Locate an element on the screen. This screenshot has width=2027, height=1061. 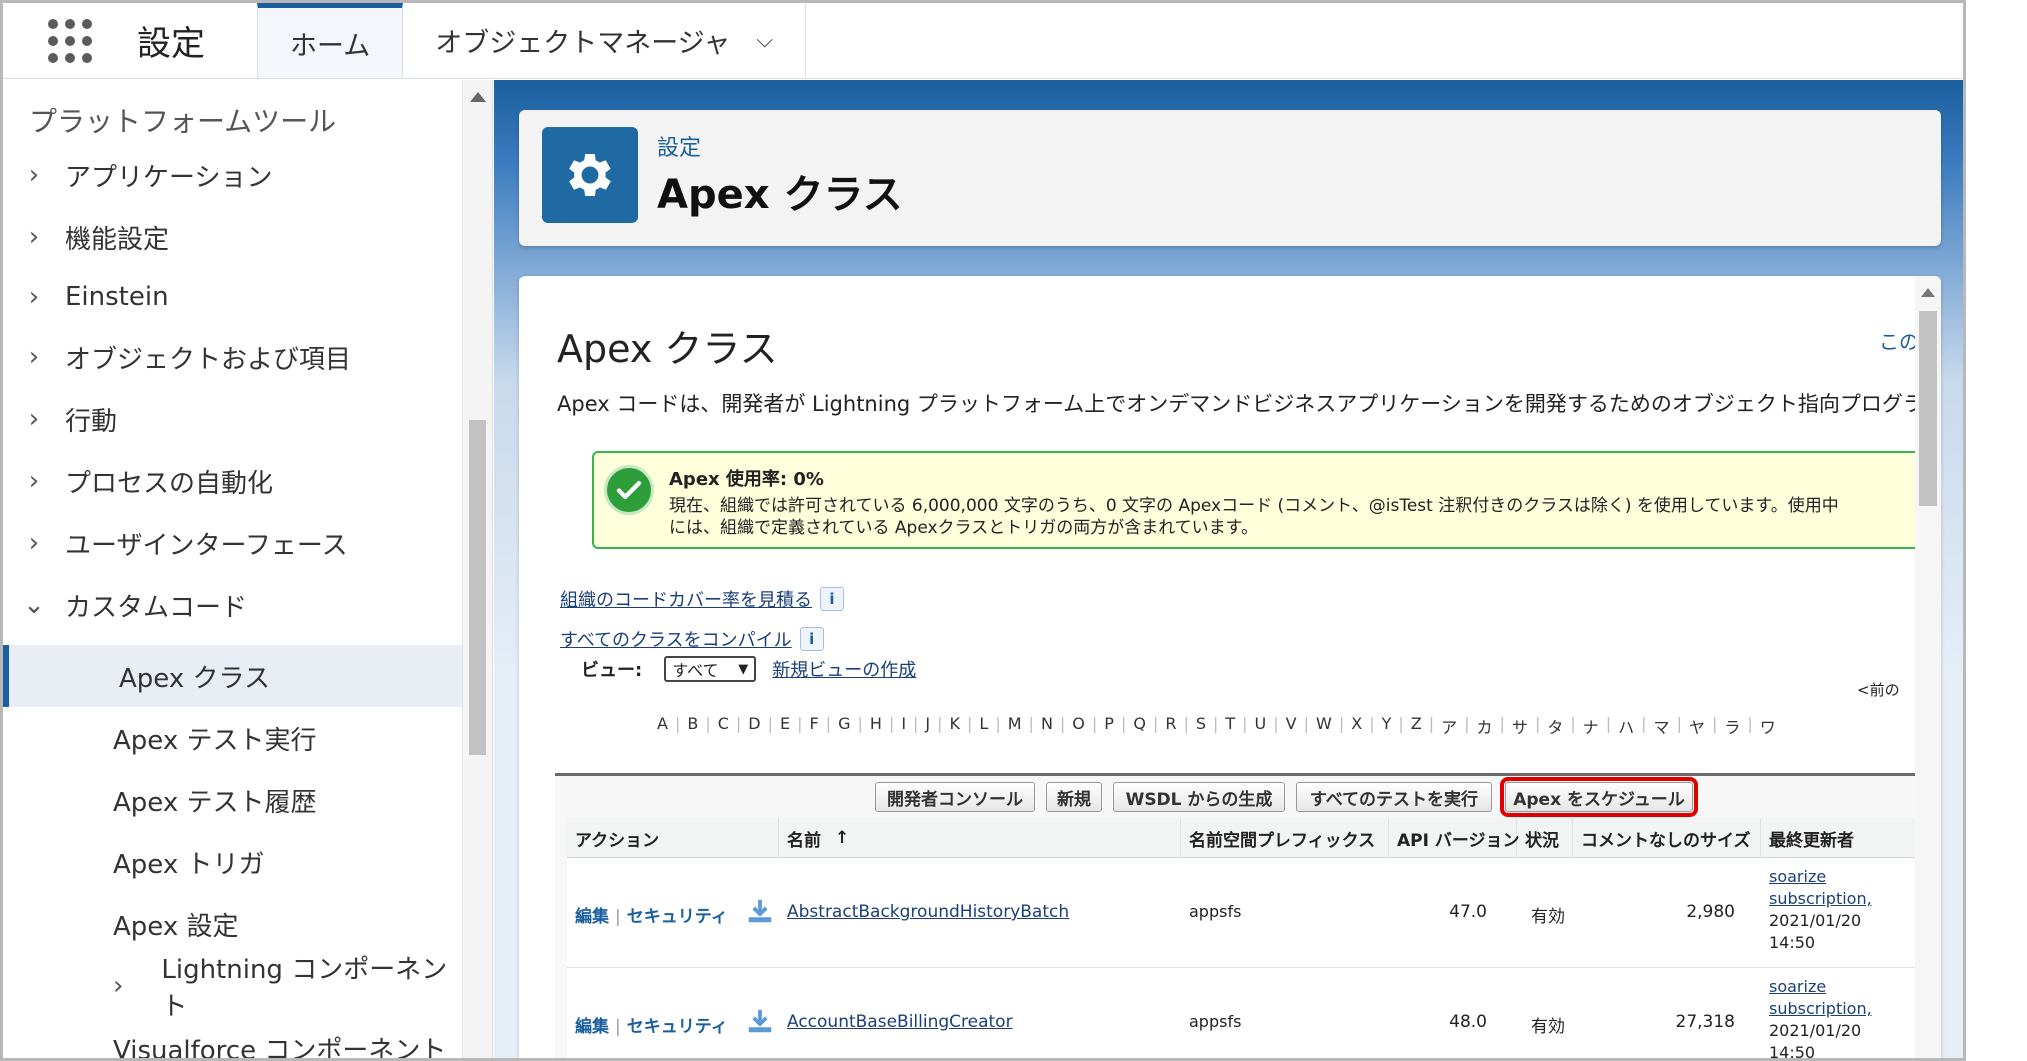
previous-page-link: <前の is located at coordinates (1878, 689).